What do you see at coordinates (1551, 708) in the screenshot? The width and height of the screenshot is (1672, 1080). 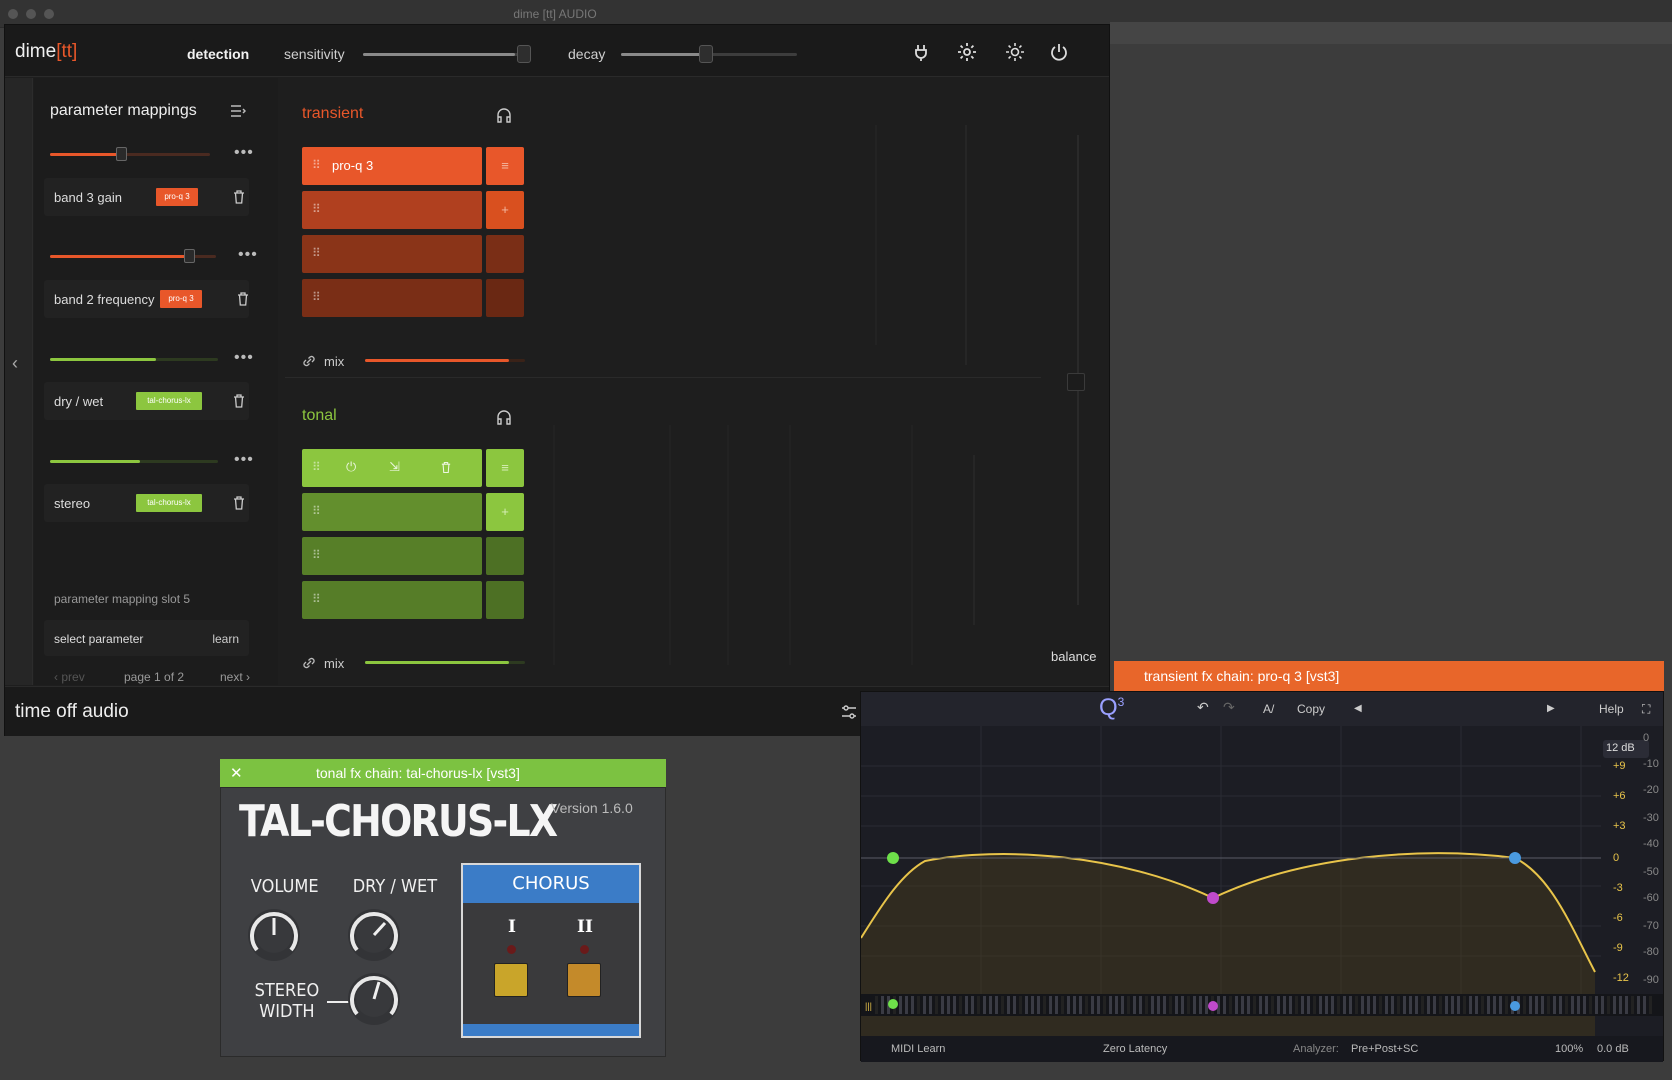 I see `preset-next-icon: ▶` at bounding box center [1551, 708].